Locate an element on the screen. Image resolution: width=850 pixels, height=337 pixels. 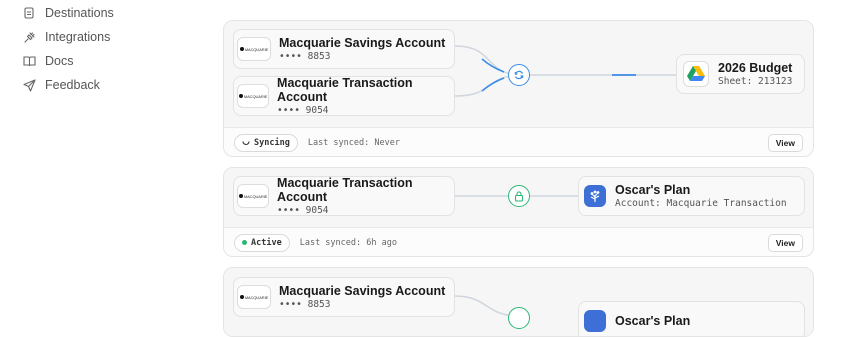
sidebar-item-integrations: Integrations is located at coordinates (102, 37).